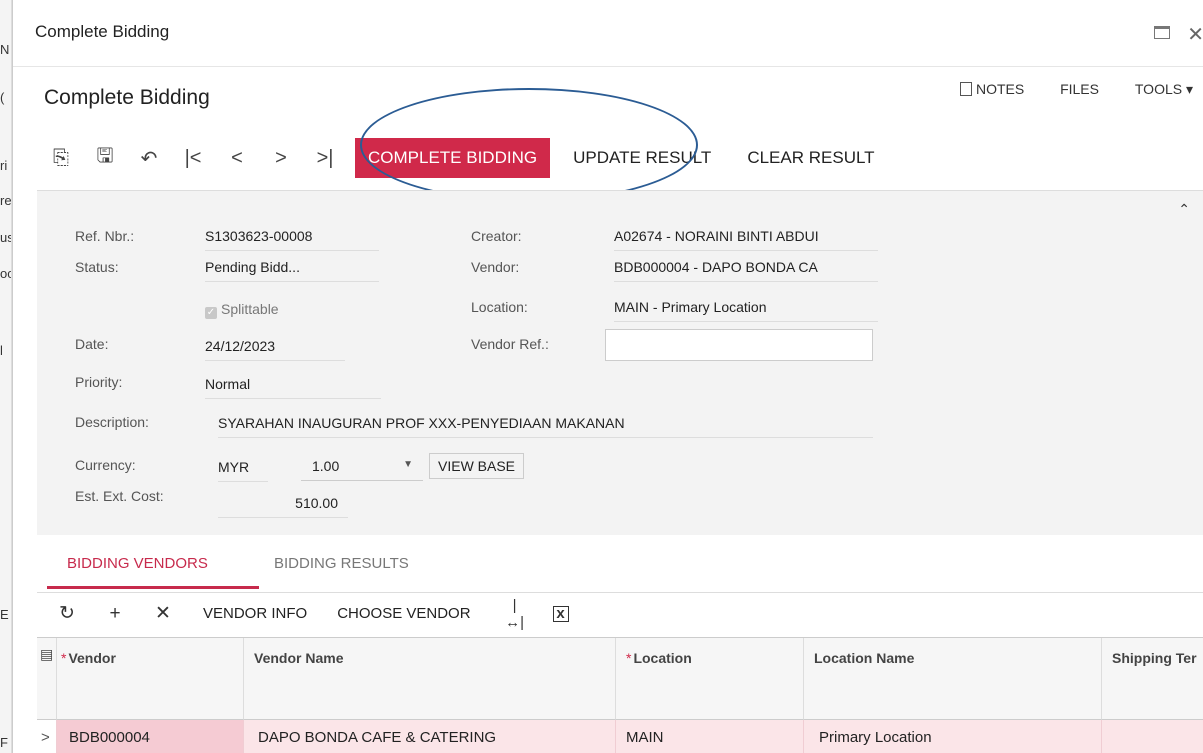 The image size is (1203, 753). What do you see at coordinates (115, 614) in the screenshot?
I see `add-row-icon: +` at bounding box center [115, 614].